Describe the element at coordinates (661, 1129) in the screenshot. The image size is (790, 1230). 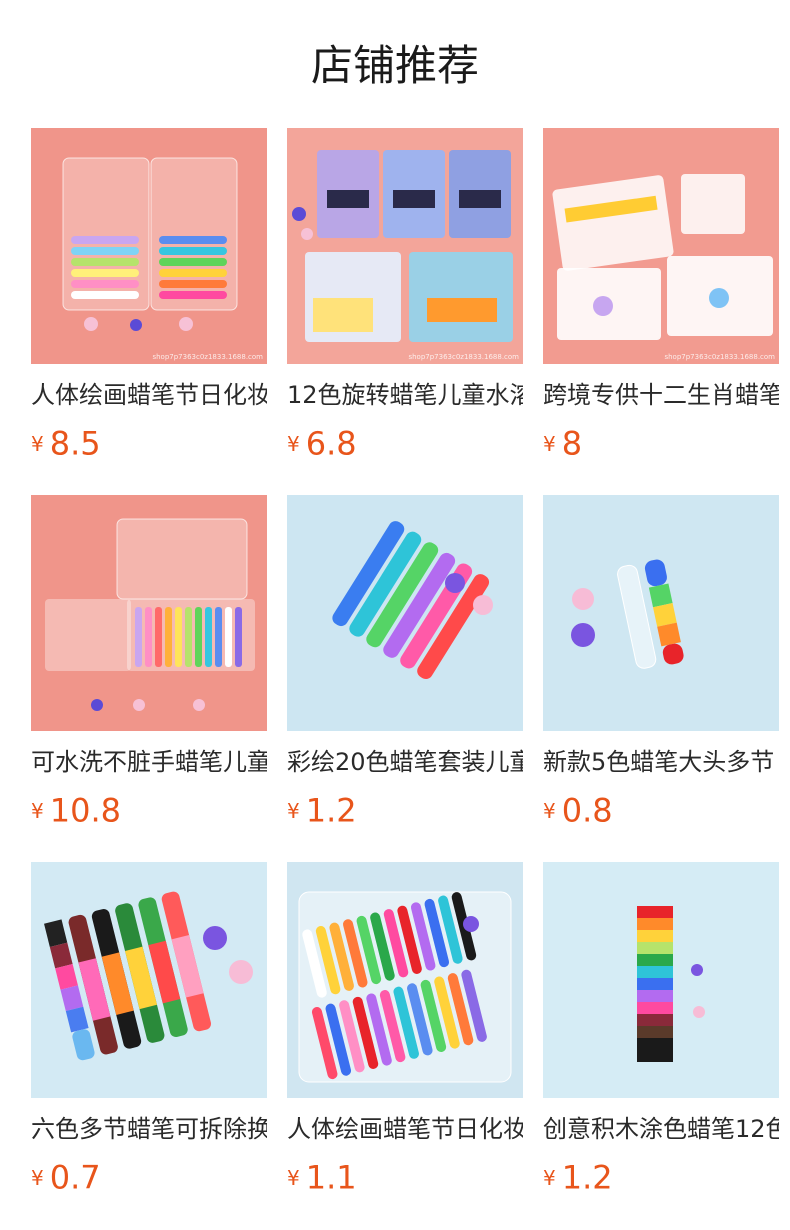
I see `product-name: 创意积木涂色蜡笔12色` at that location.